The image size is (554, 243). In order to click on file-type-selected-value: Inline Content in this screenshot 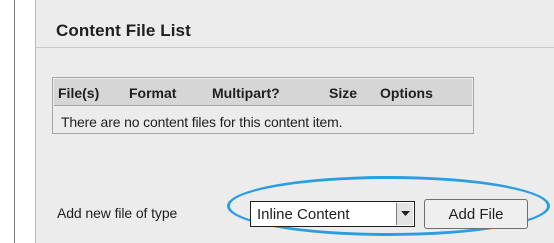, I will do `click(303, 214)`.